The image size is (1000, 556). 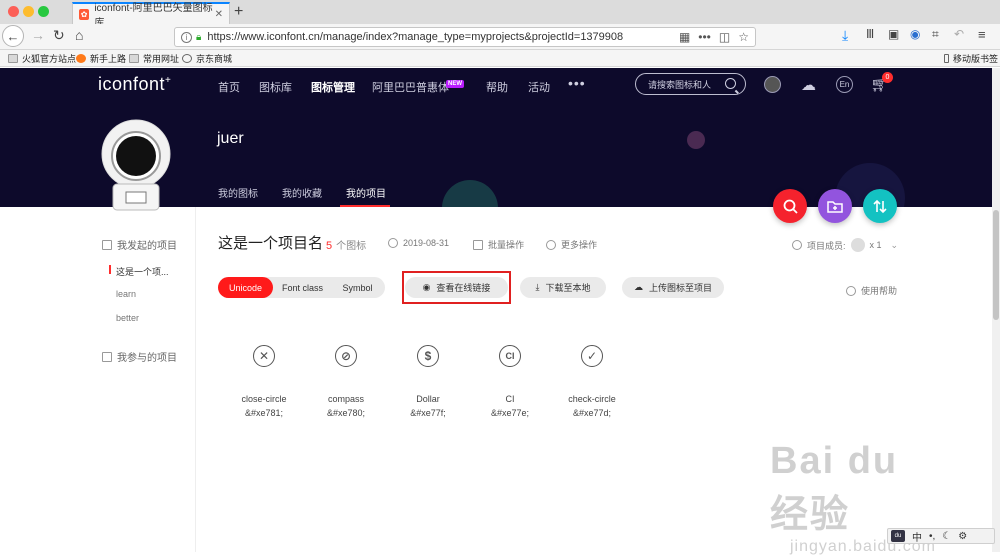 What do you see at coordinates (154, 58) in the screenshot?
I see `bookmark-common-sites: 常用网址` at bounding box center [154, 58].